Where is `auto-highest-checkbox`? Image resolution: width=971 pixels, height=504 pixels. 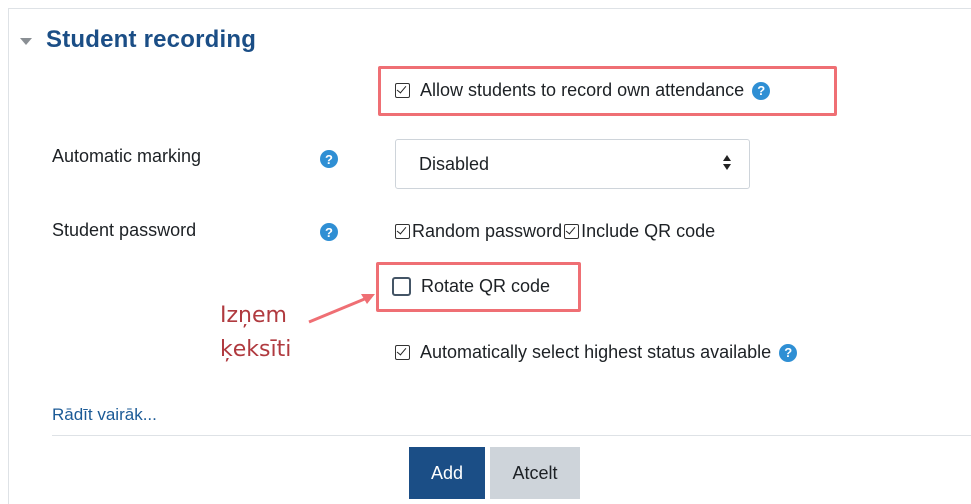
auto-highest-checkbox is located at coordinates (402, 352).